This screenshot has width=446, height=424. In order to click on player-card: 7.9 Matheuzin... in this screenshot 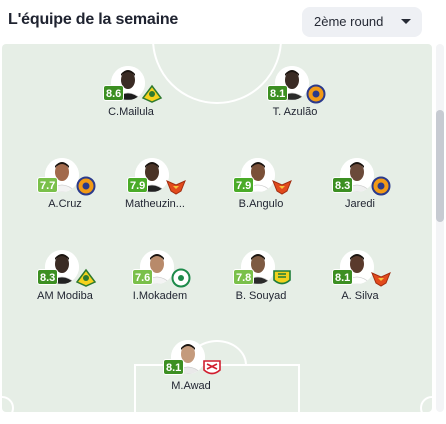, I will do `click(155, 197)`.